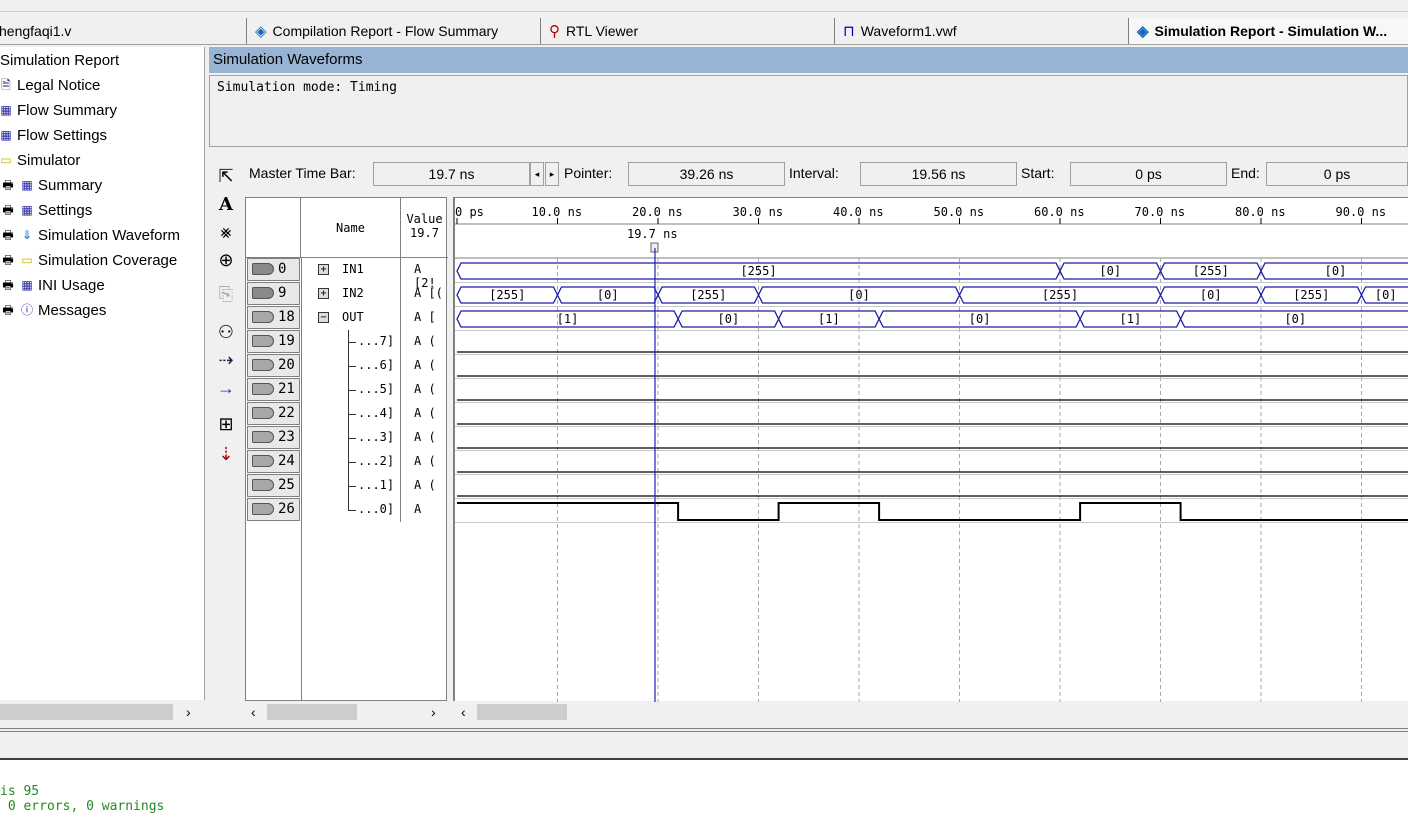  What do you see at coordinates (981, 31) in the screenshot?
I see `tab-waveform: ⊓ Waveform1.vwf` at bounding box center [981, 31].